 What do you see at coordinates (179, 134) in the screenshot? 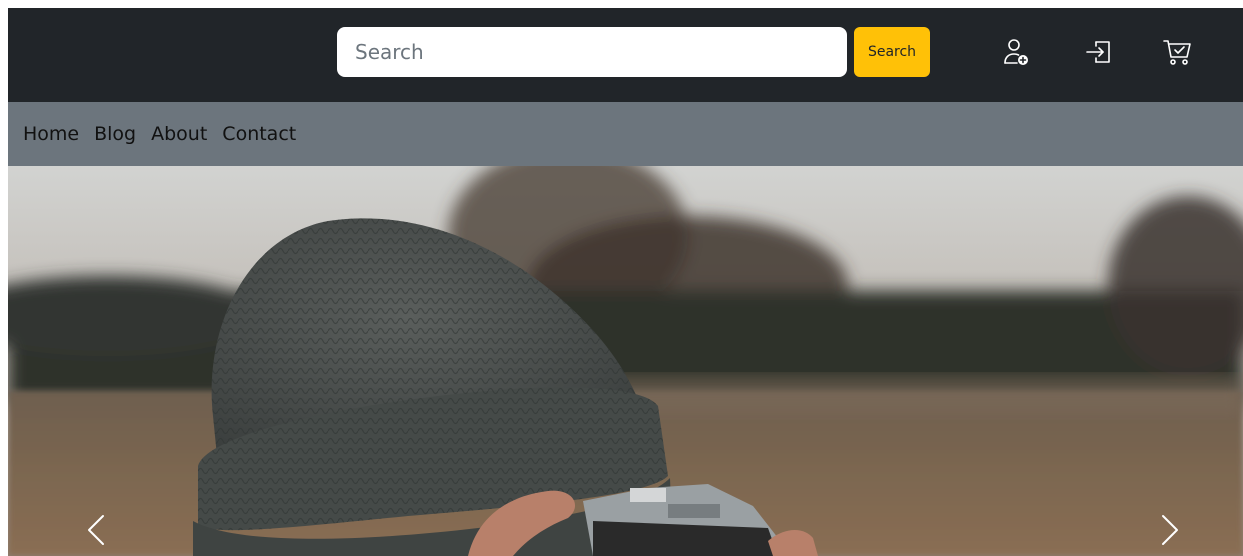
I see `nav-link-about: About` at bounding box center [179, 134].